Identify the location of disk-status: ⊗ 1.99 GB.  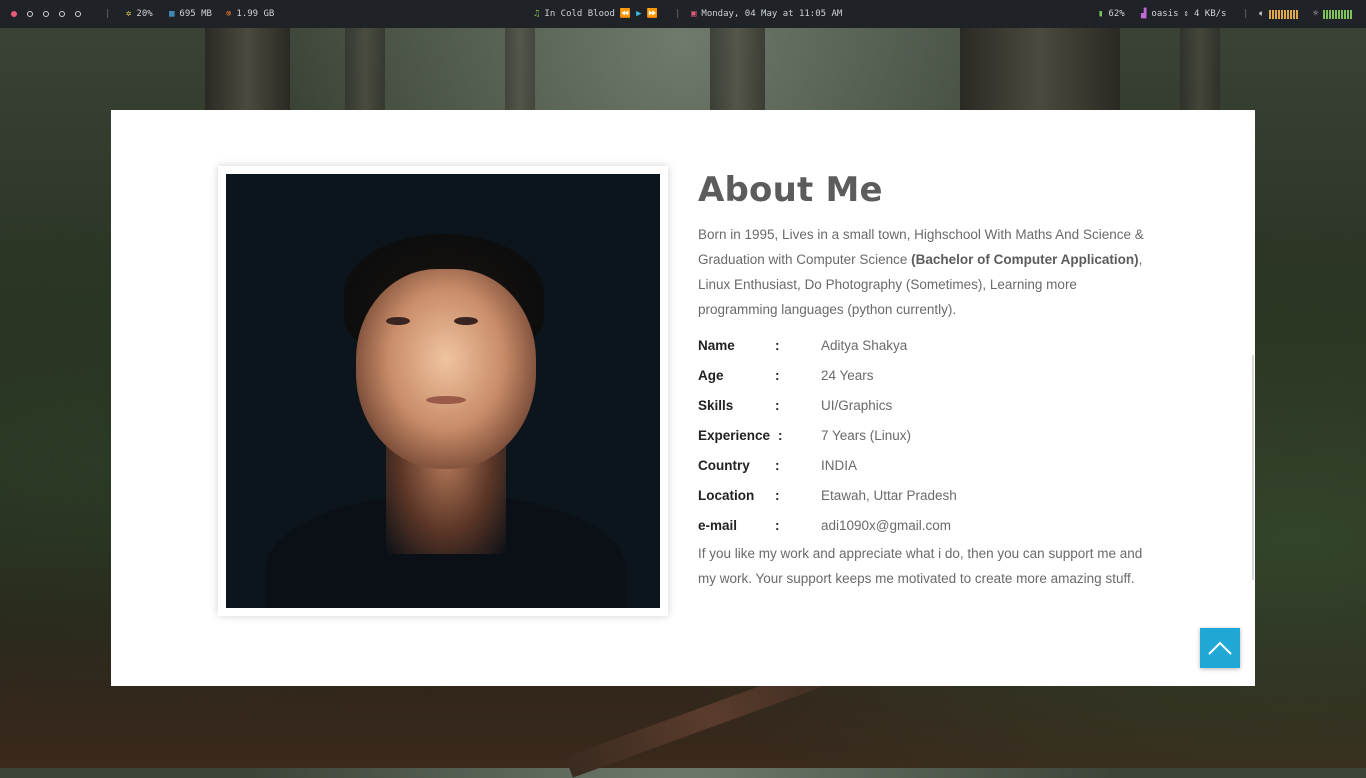
(250, 14).